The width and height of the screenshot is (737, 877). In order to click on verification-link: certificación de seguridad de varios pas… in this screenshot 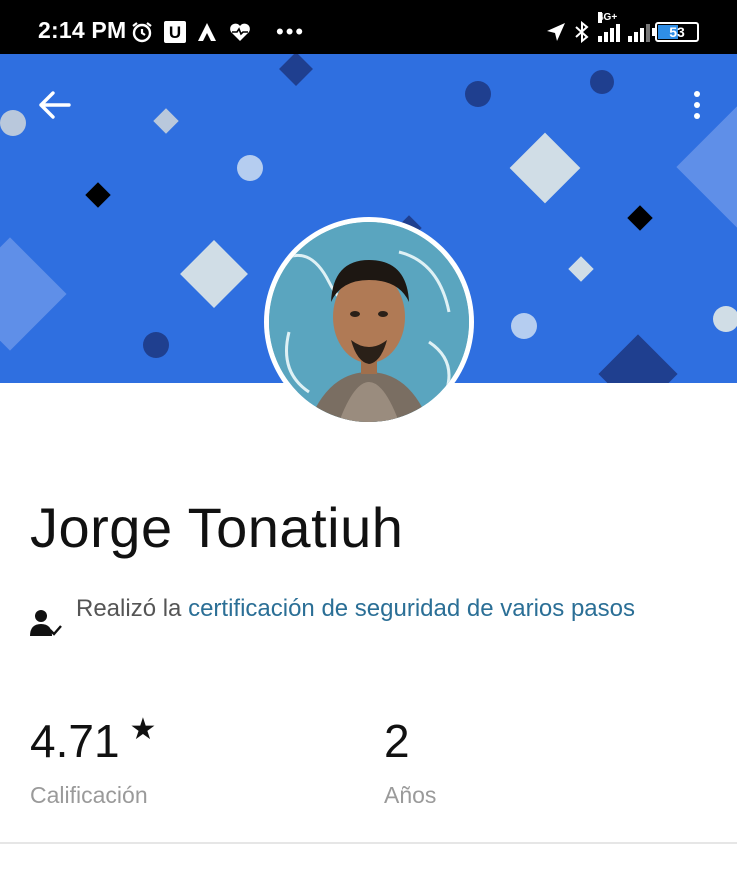, I will do `click(411, 608)`.